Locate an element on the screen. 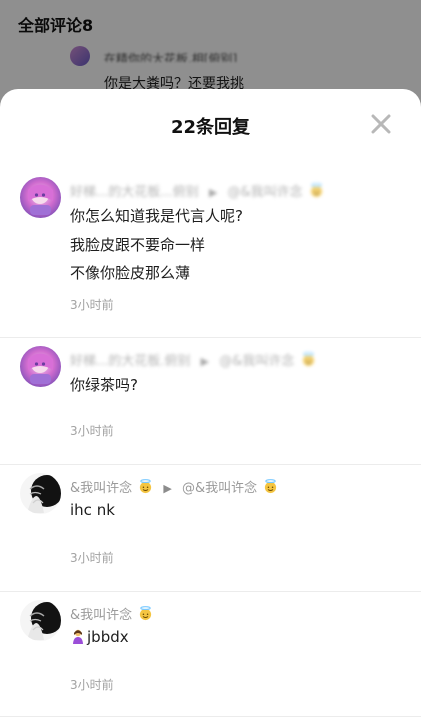 The width and height of the screenshot is (421, 720). reply-text-line: 我脸皮跟不要命一样 is located at coordinates (138, 245).